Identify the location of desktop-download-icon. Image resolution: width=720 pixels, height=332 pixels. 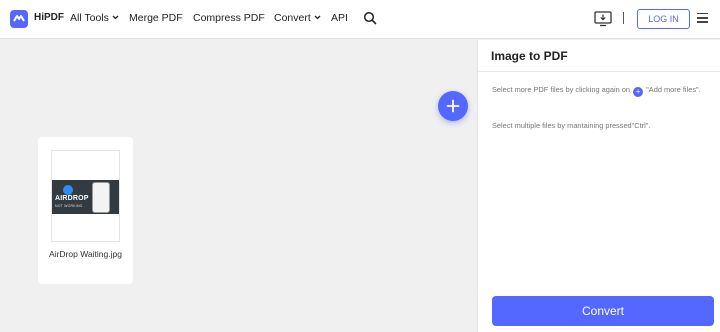
(603, 19).